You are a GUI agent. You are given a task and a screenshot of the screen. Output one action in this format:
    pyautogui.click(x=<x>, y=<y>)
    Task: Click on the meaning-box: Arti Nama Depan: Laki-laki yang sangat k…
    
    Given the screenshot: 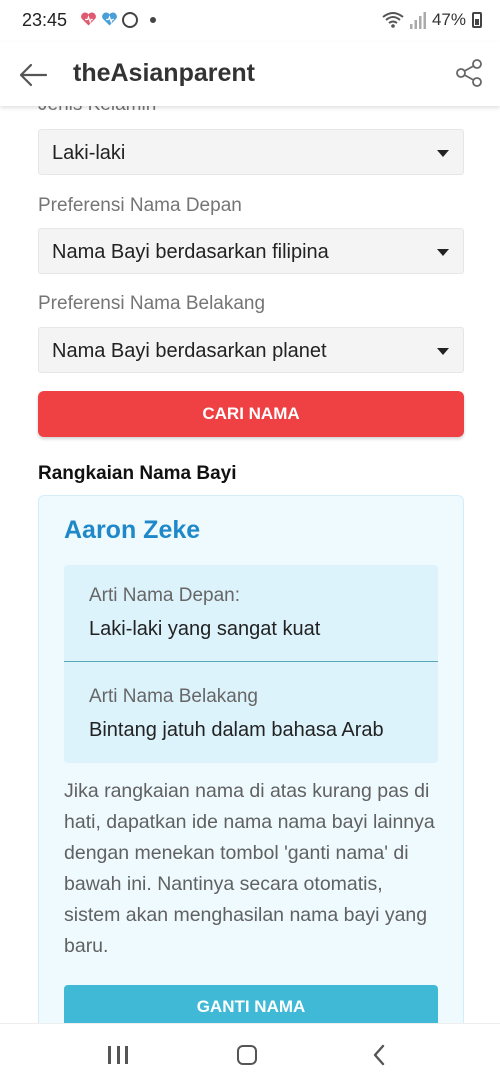 What is the action you would take?
    pyautogui.click(x=251, y=664)
    